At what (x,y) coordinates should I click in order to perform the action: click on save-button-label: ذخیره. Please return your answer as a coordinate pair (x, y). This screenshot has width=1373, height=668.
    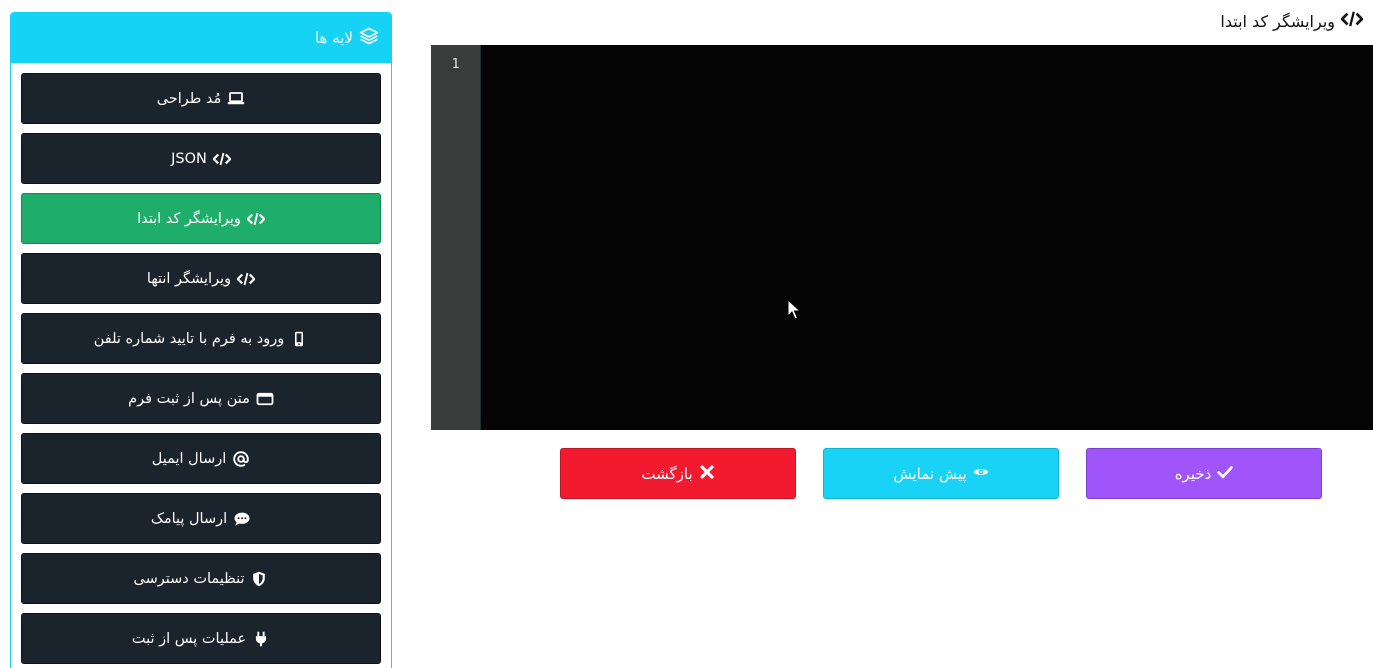
    Looking at the image, I should click on (1193, 473).